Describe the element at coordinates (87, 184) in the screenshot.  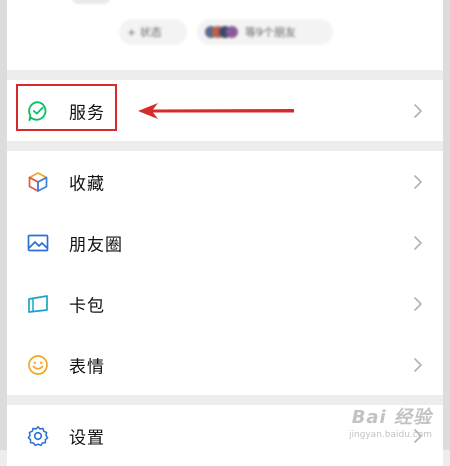
I see `favorites-label: 收藏` at that location.